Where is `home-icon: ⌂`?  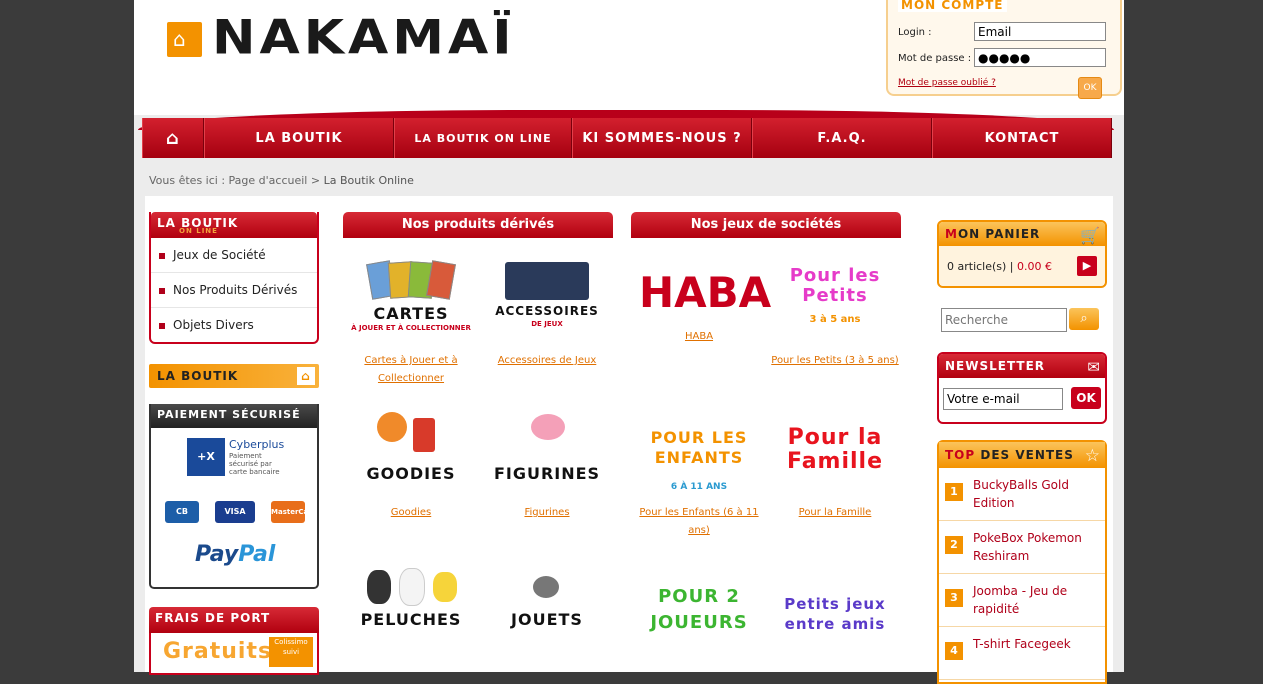 home-icon: ⌂ is located at coordinates (173, 138).